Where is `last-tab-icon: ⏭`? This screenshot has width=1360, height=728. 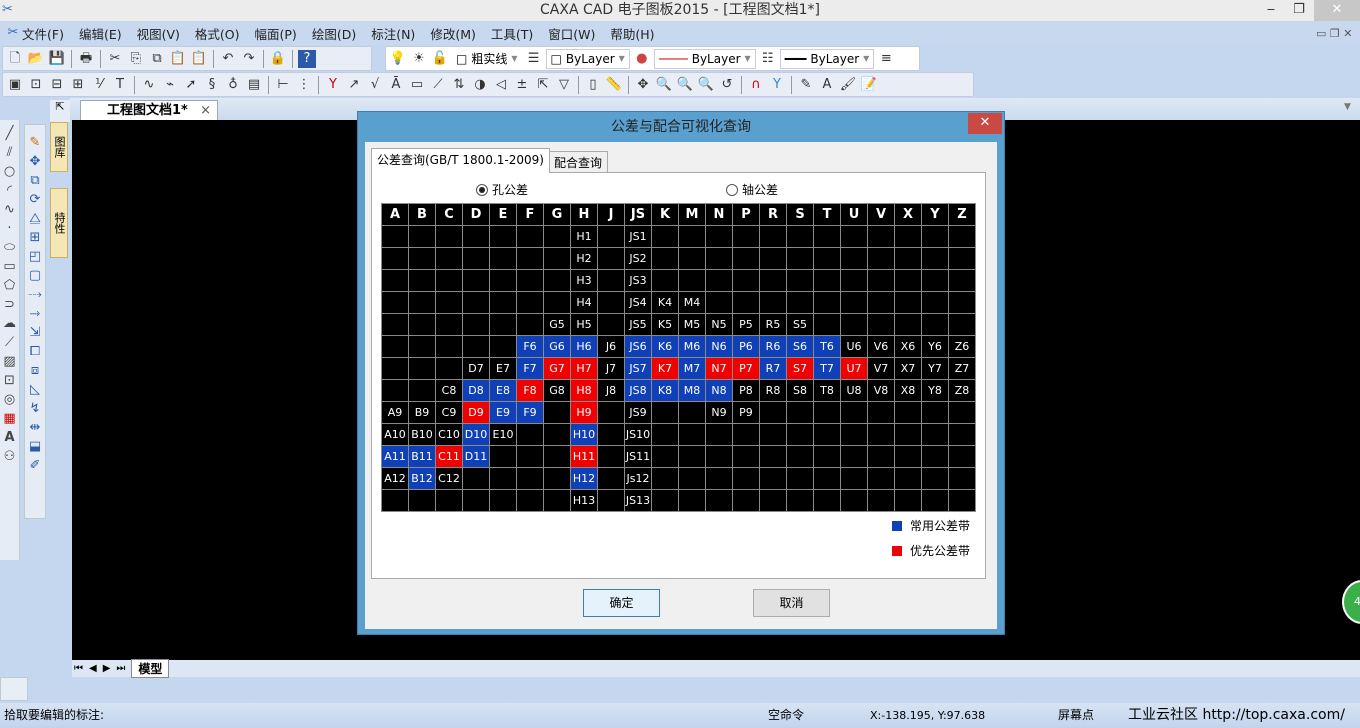 last-tab-icon: ⏭ is located at coordinates (120, 668).